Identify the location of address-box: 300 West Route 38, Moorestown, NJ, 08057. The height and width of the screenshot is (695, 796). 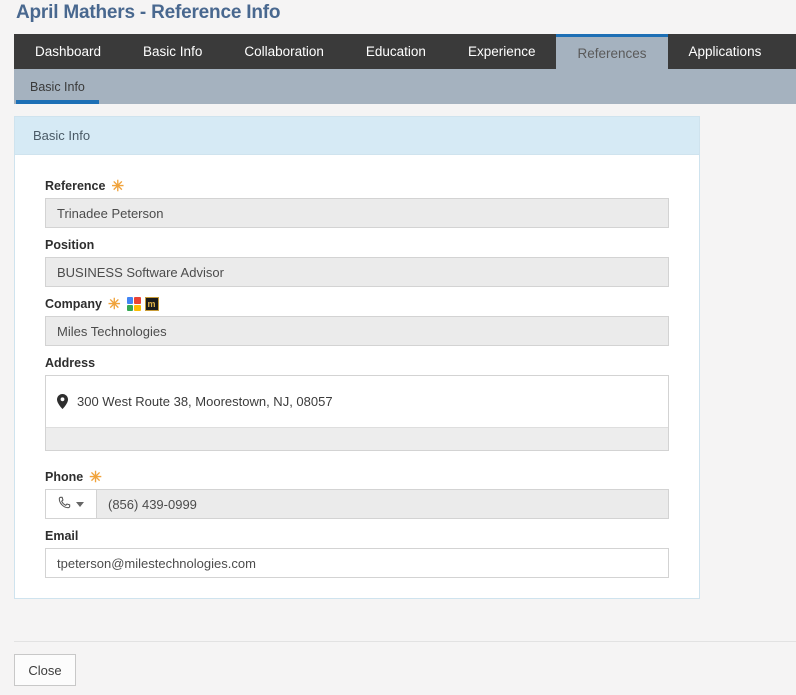
(357, 413).